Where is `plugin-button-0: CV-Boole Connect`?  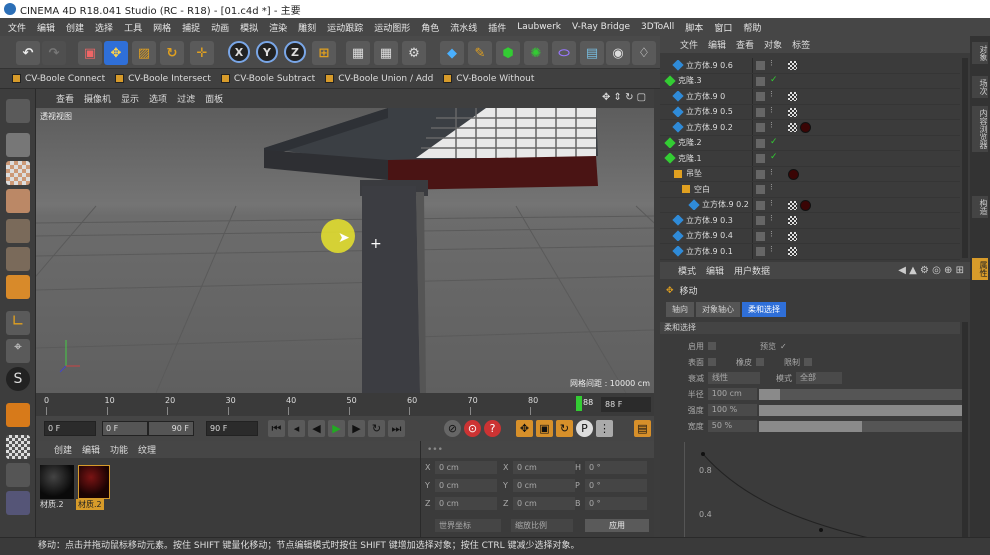 plugin-button-0: CV-Boole Connect is located at coordinates (58, 79).